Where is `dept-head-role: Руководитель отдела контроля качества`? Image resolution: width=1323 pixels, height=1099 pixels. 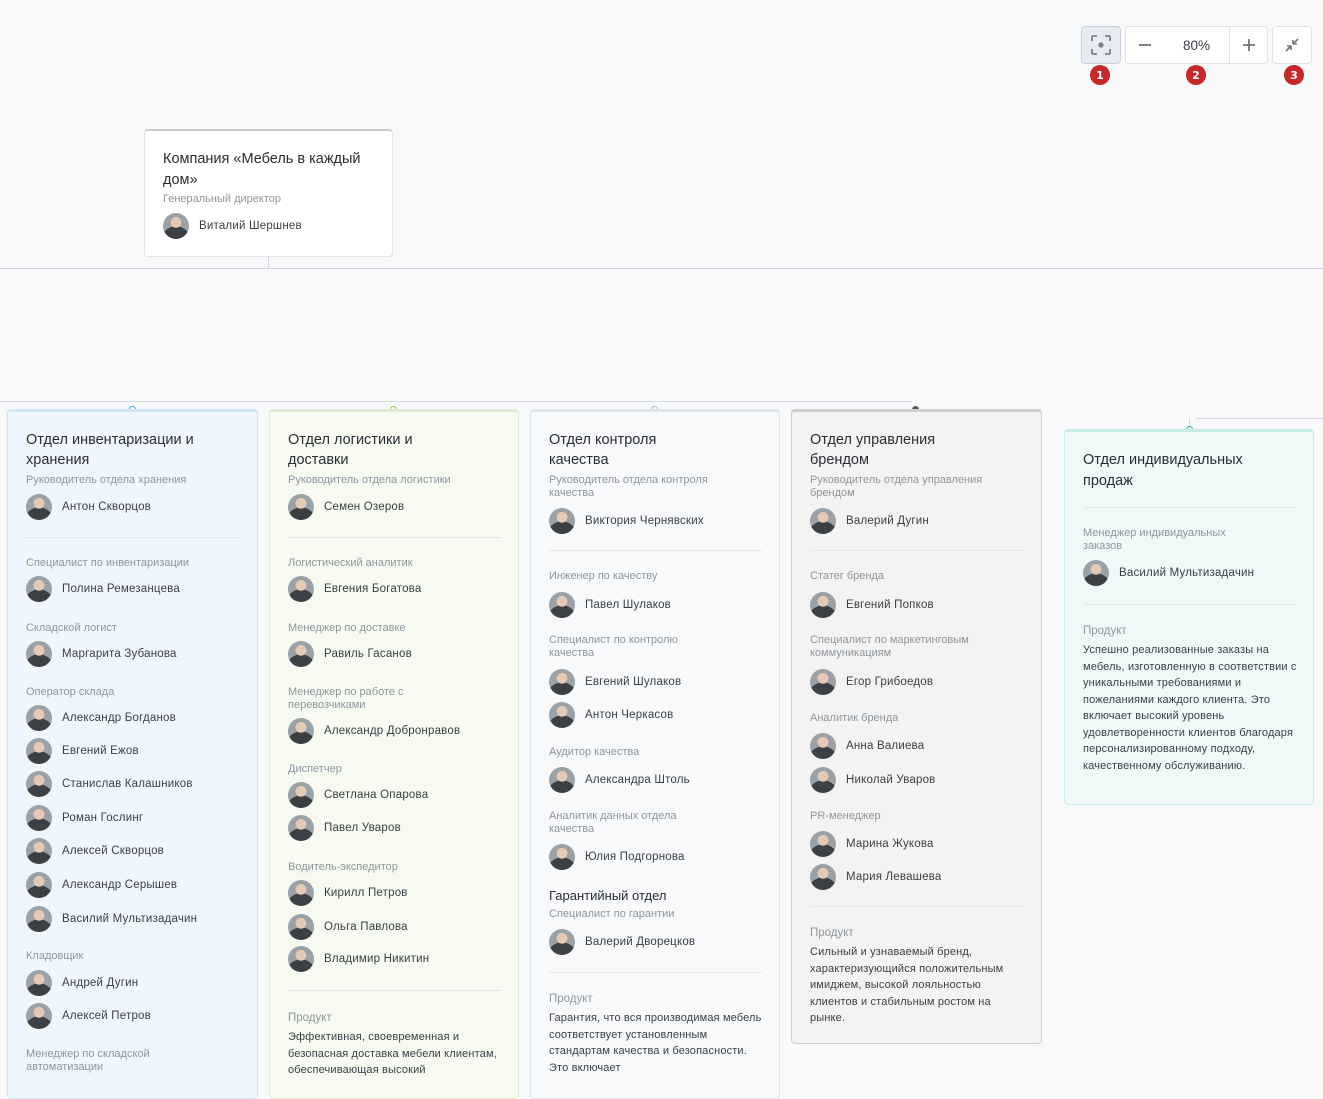
dept-head-role: Руководитель отдела контроля качества is located at coordinates (628, 486).